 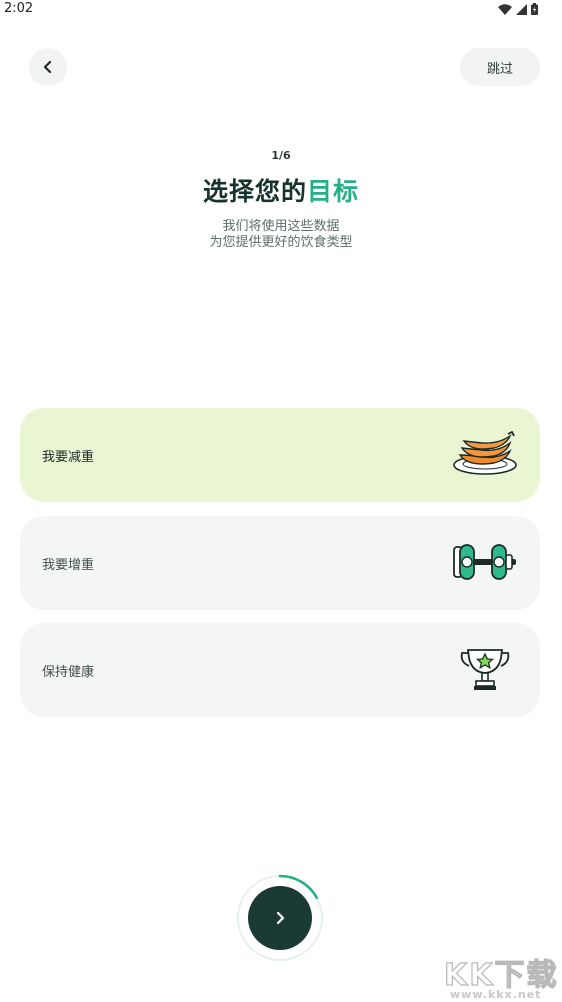 What do you see at coordinates (280, 455) in the screenshot?
I see `goal-option-lose-weight: 我要减重` at bounding box center [280, 455].